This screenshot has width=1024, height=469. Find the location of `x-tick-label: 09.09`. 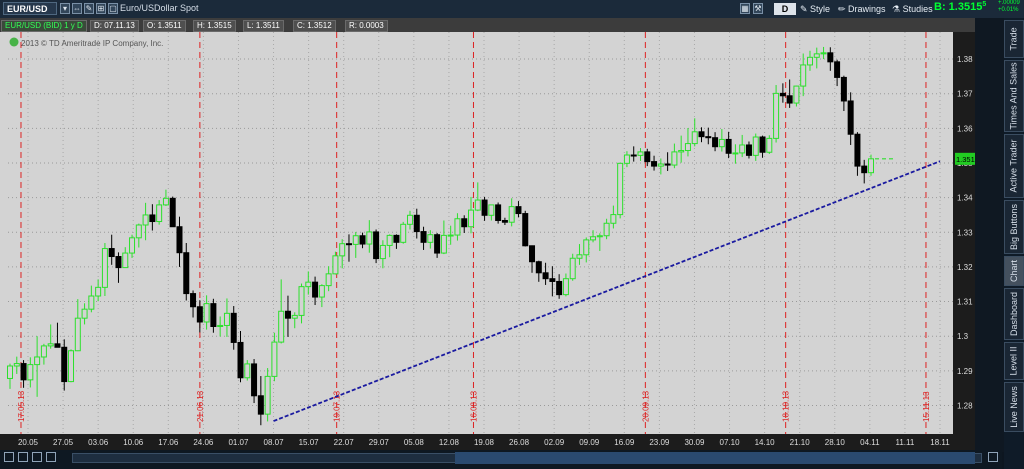

x-tick-label: 09.09 is located at coordinates (589, 442).